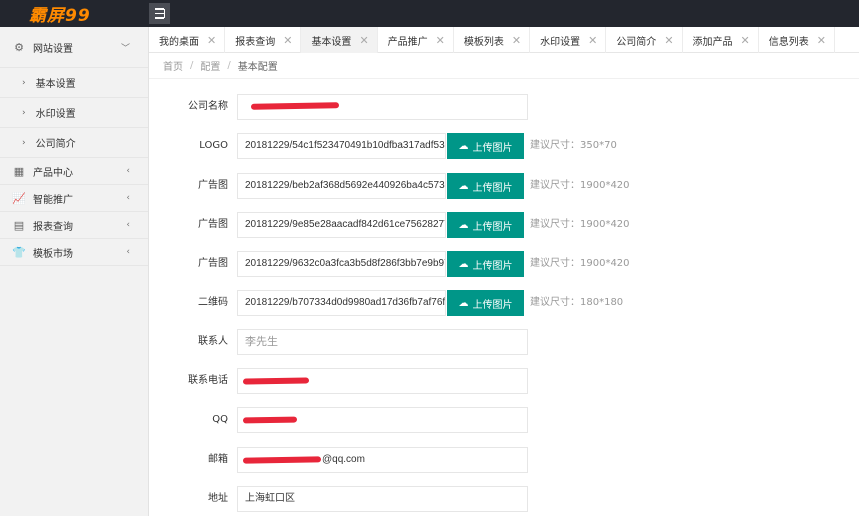  Describe the element at coordinates (74, 47) in the screenshot. I see `sidebar-group-site-settings: ⚙ 网站设置 ﹀` at that location.